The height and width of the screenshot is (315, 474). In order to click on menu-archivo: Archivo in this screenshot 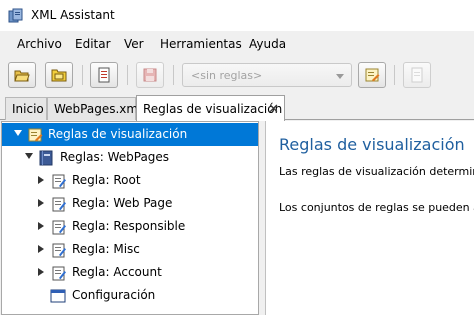, I will do `click(39, 44)`.